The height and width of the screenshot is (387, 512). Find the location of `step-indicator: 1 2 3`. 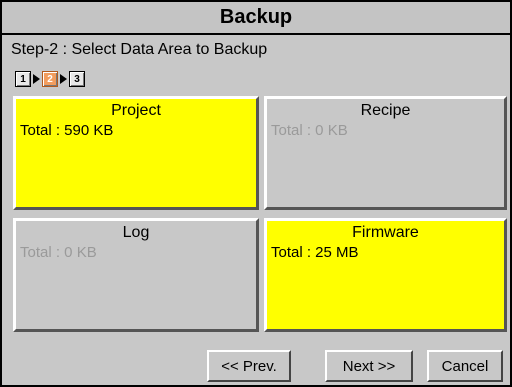

step-indicator: 1 2 3 is located at coordinates (50, 79).